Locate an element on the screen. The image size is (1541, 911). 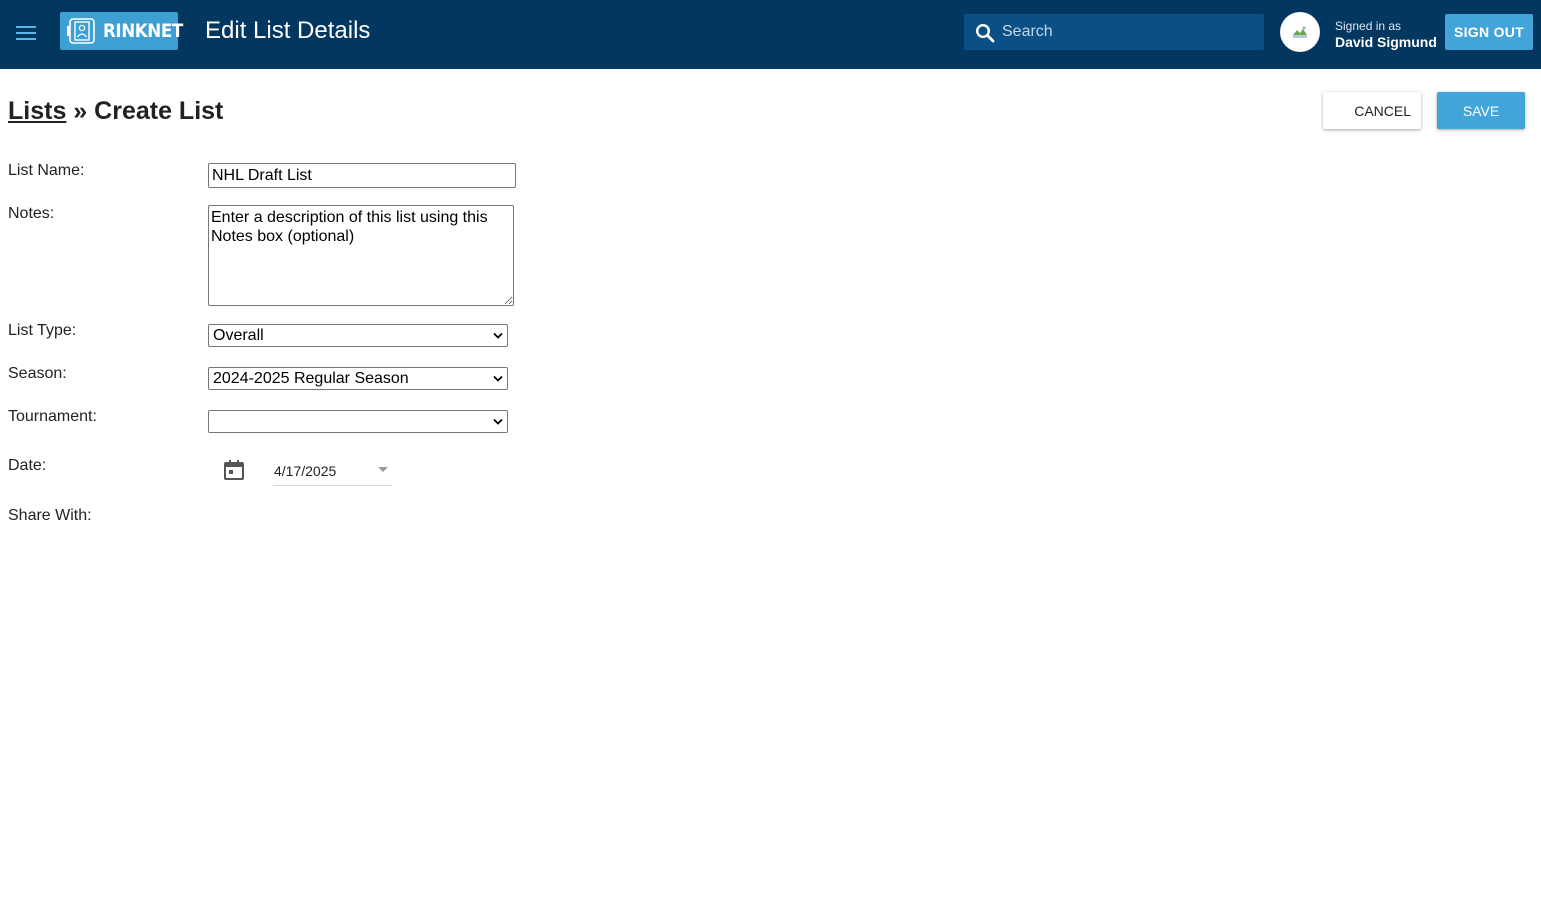
search-icon is located at coordinates (985, 33).